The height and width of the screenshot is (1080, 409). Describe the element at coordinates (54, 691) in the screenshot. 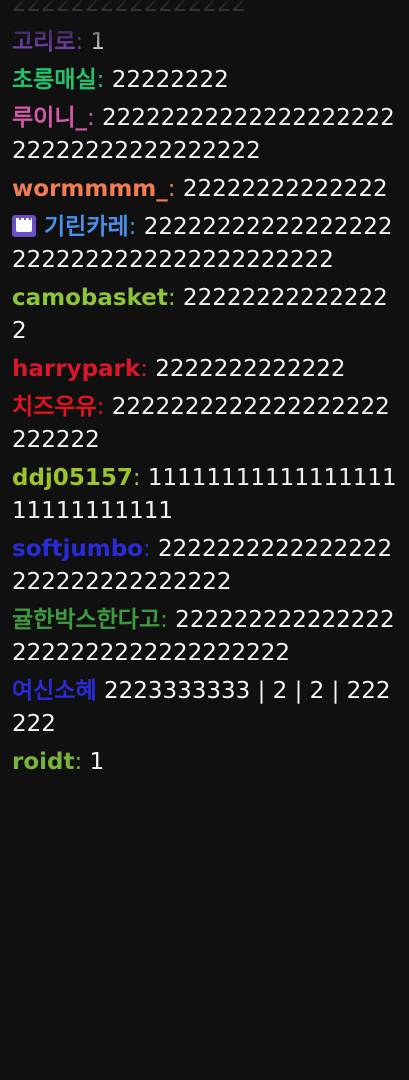

I see `chat-username: 여신소혜` at that location.